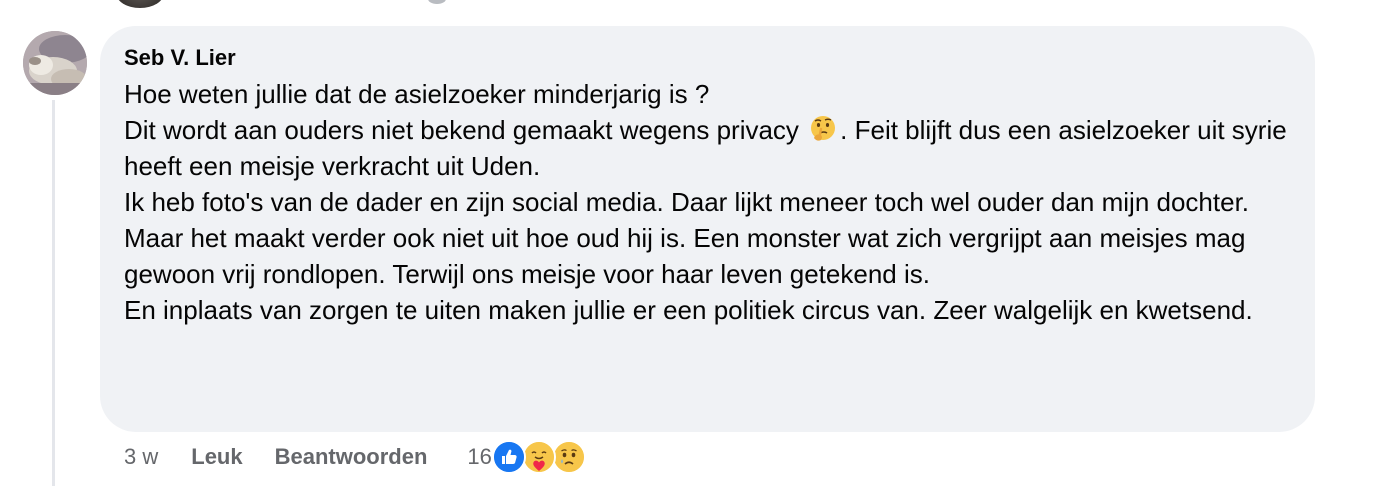 This screenshot has width=1388, height=486. Describe the element at coordinates (707, 58) in the screenshot. I see `comment-author-name: Seb V. Lier` at that location.